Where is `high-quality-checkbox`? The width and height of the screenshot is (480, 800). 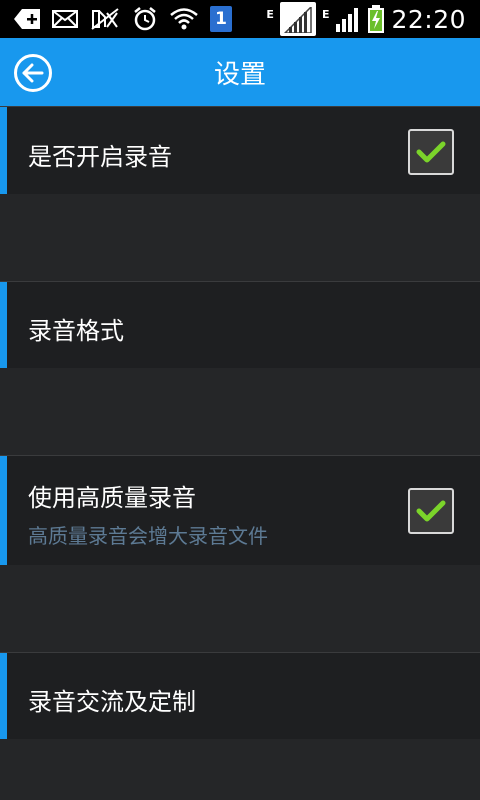
high-quality-checkbox is located at coordinates (431, 511).